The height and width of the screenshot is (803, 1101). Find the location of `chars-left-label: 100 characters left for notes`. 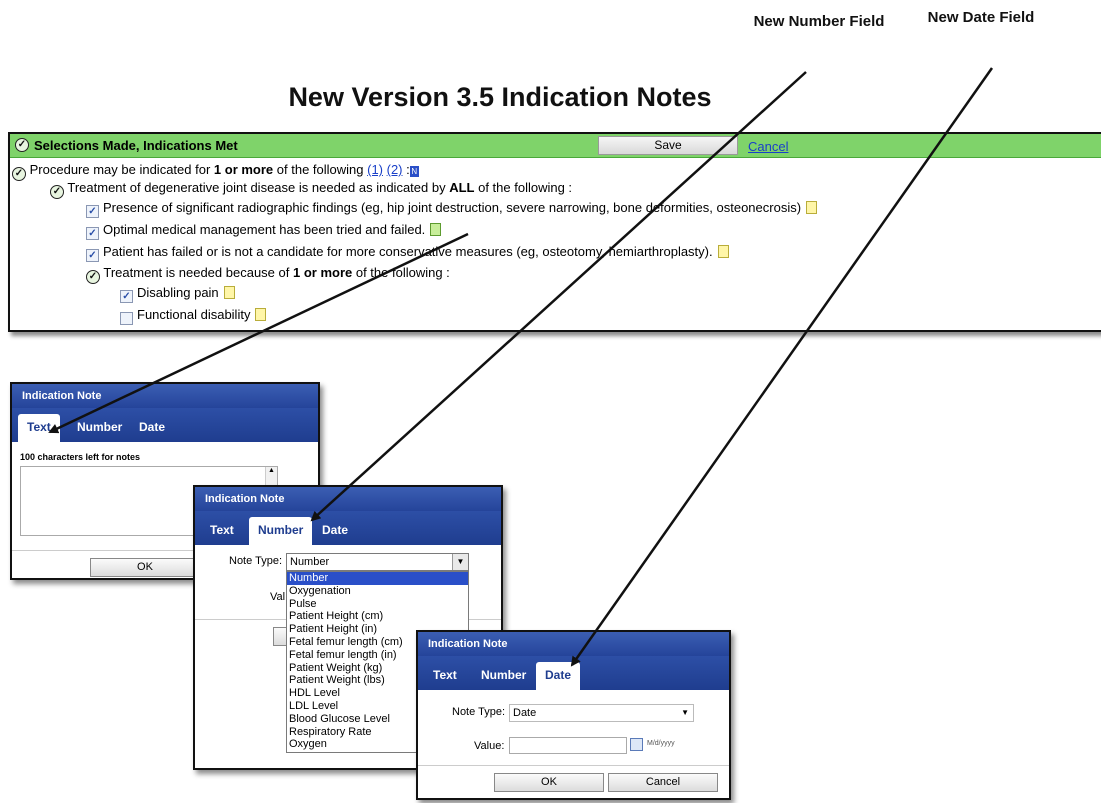

chars-left-label: 100 characters left for notes is located at coordinates (80, 457).